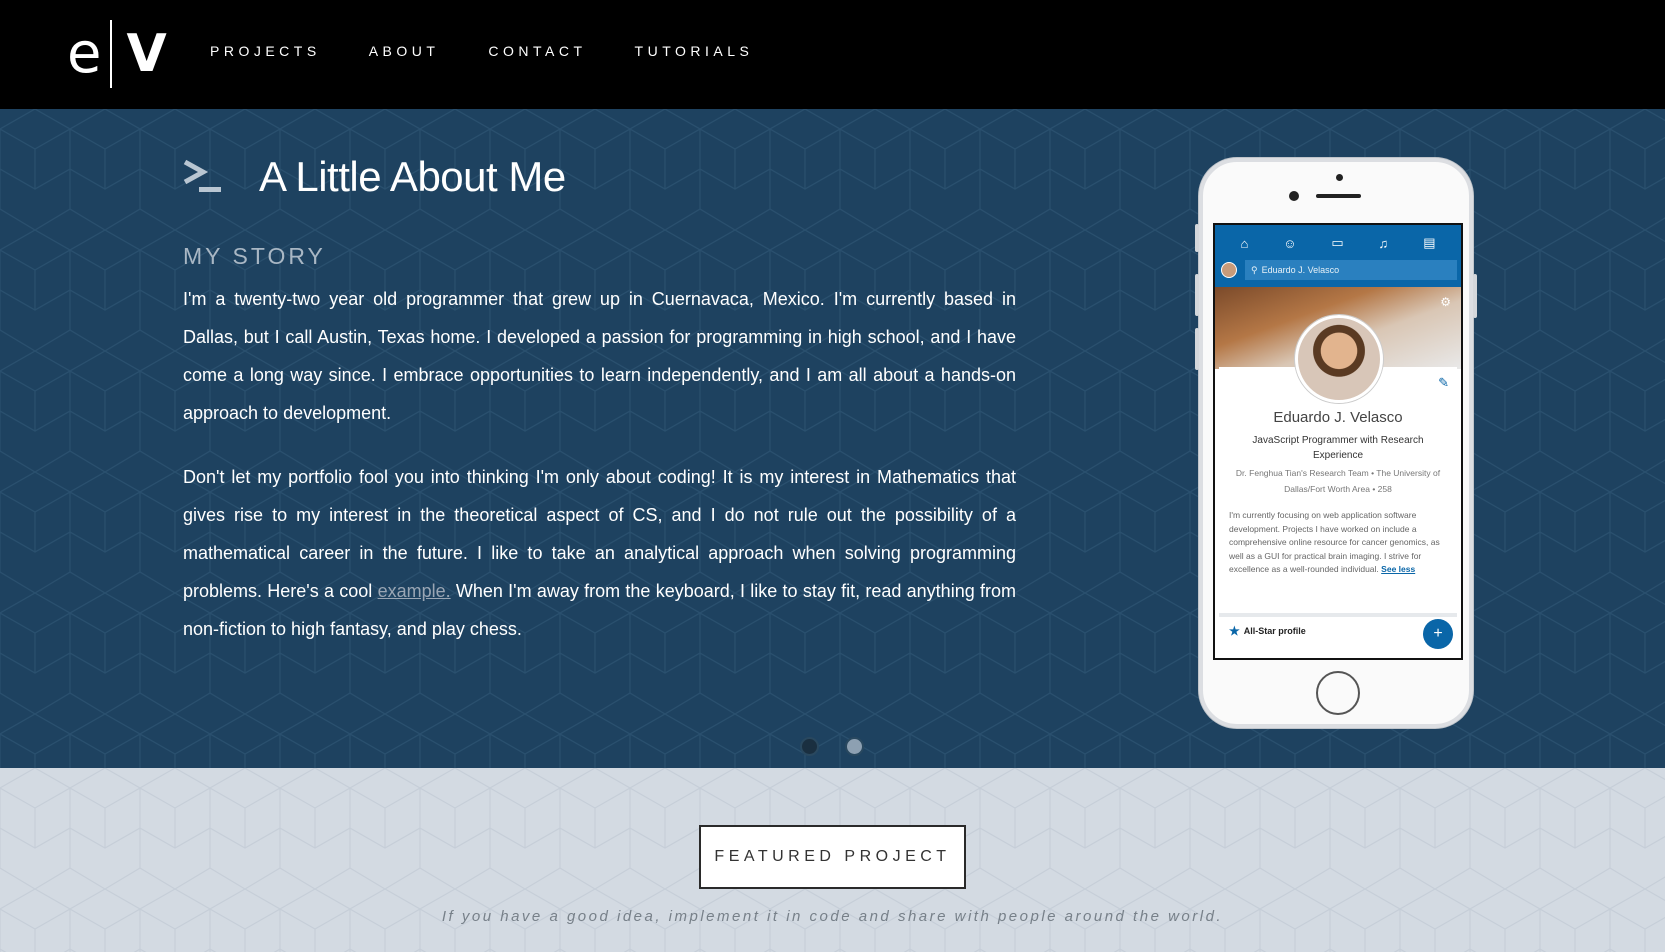  What do you see at coordinates (1197, 295) in the screenshot?
I see `phone-volume-up-button` at bounding box center [1197, 295].